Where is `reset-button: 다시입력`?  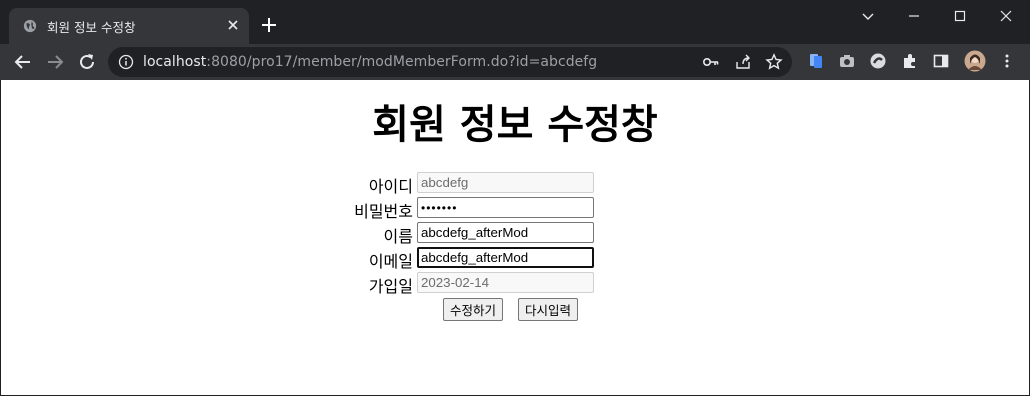
reset-button: 다시입력 is located at coordinates (548, 309).